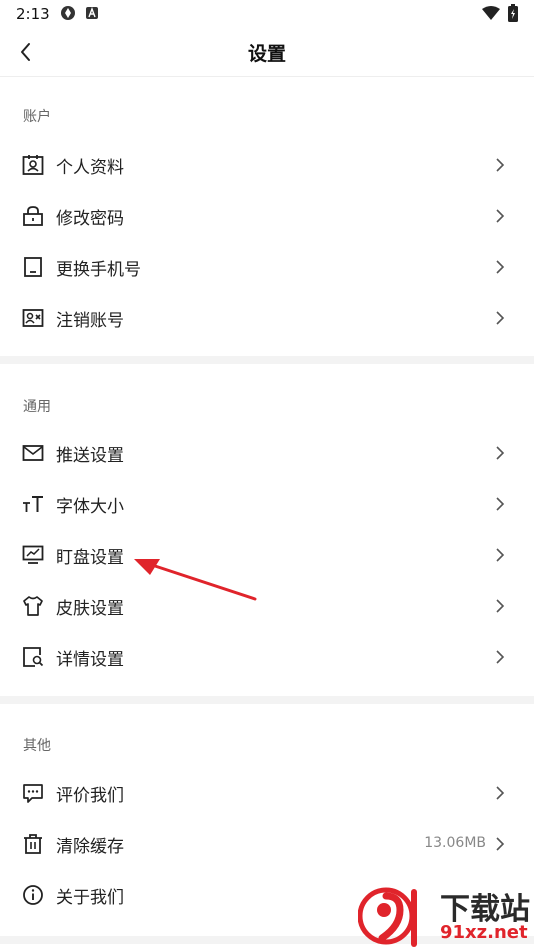 This screenshot has width=534, height=950. Describe the element at coordinates (33, 793) in the screenshot. I see `chat-bubble-icon` at that location.